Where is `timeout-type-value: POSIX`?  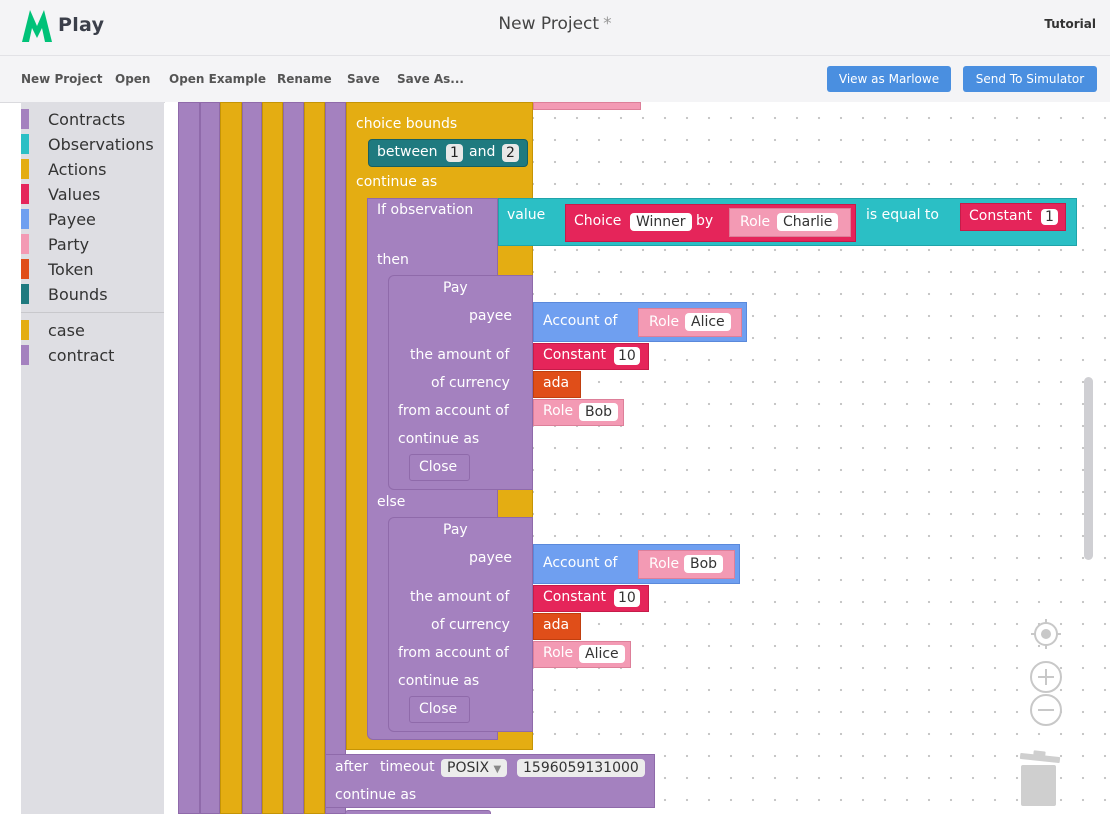
timeout-type-value: POSIX is located at coordinates (468, 768).